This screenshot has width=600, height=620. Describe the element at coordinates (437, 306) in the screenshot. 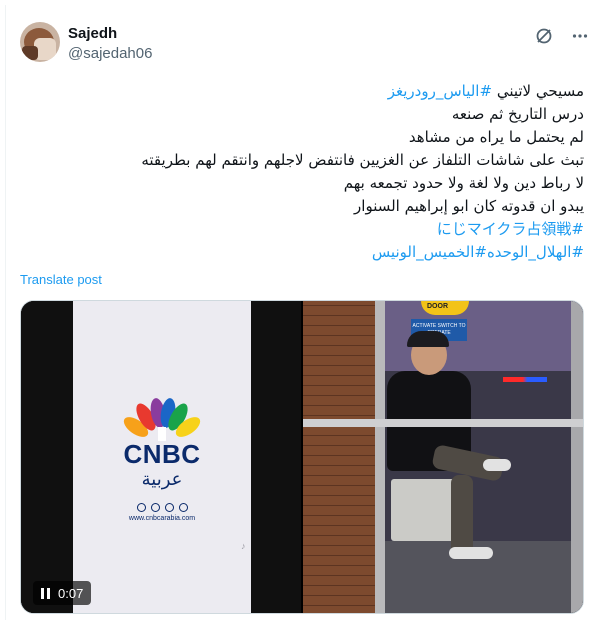

I see `door-sign-text: DOOR` at that location.